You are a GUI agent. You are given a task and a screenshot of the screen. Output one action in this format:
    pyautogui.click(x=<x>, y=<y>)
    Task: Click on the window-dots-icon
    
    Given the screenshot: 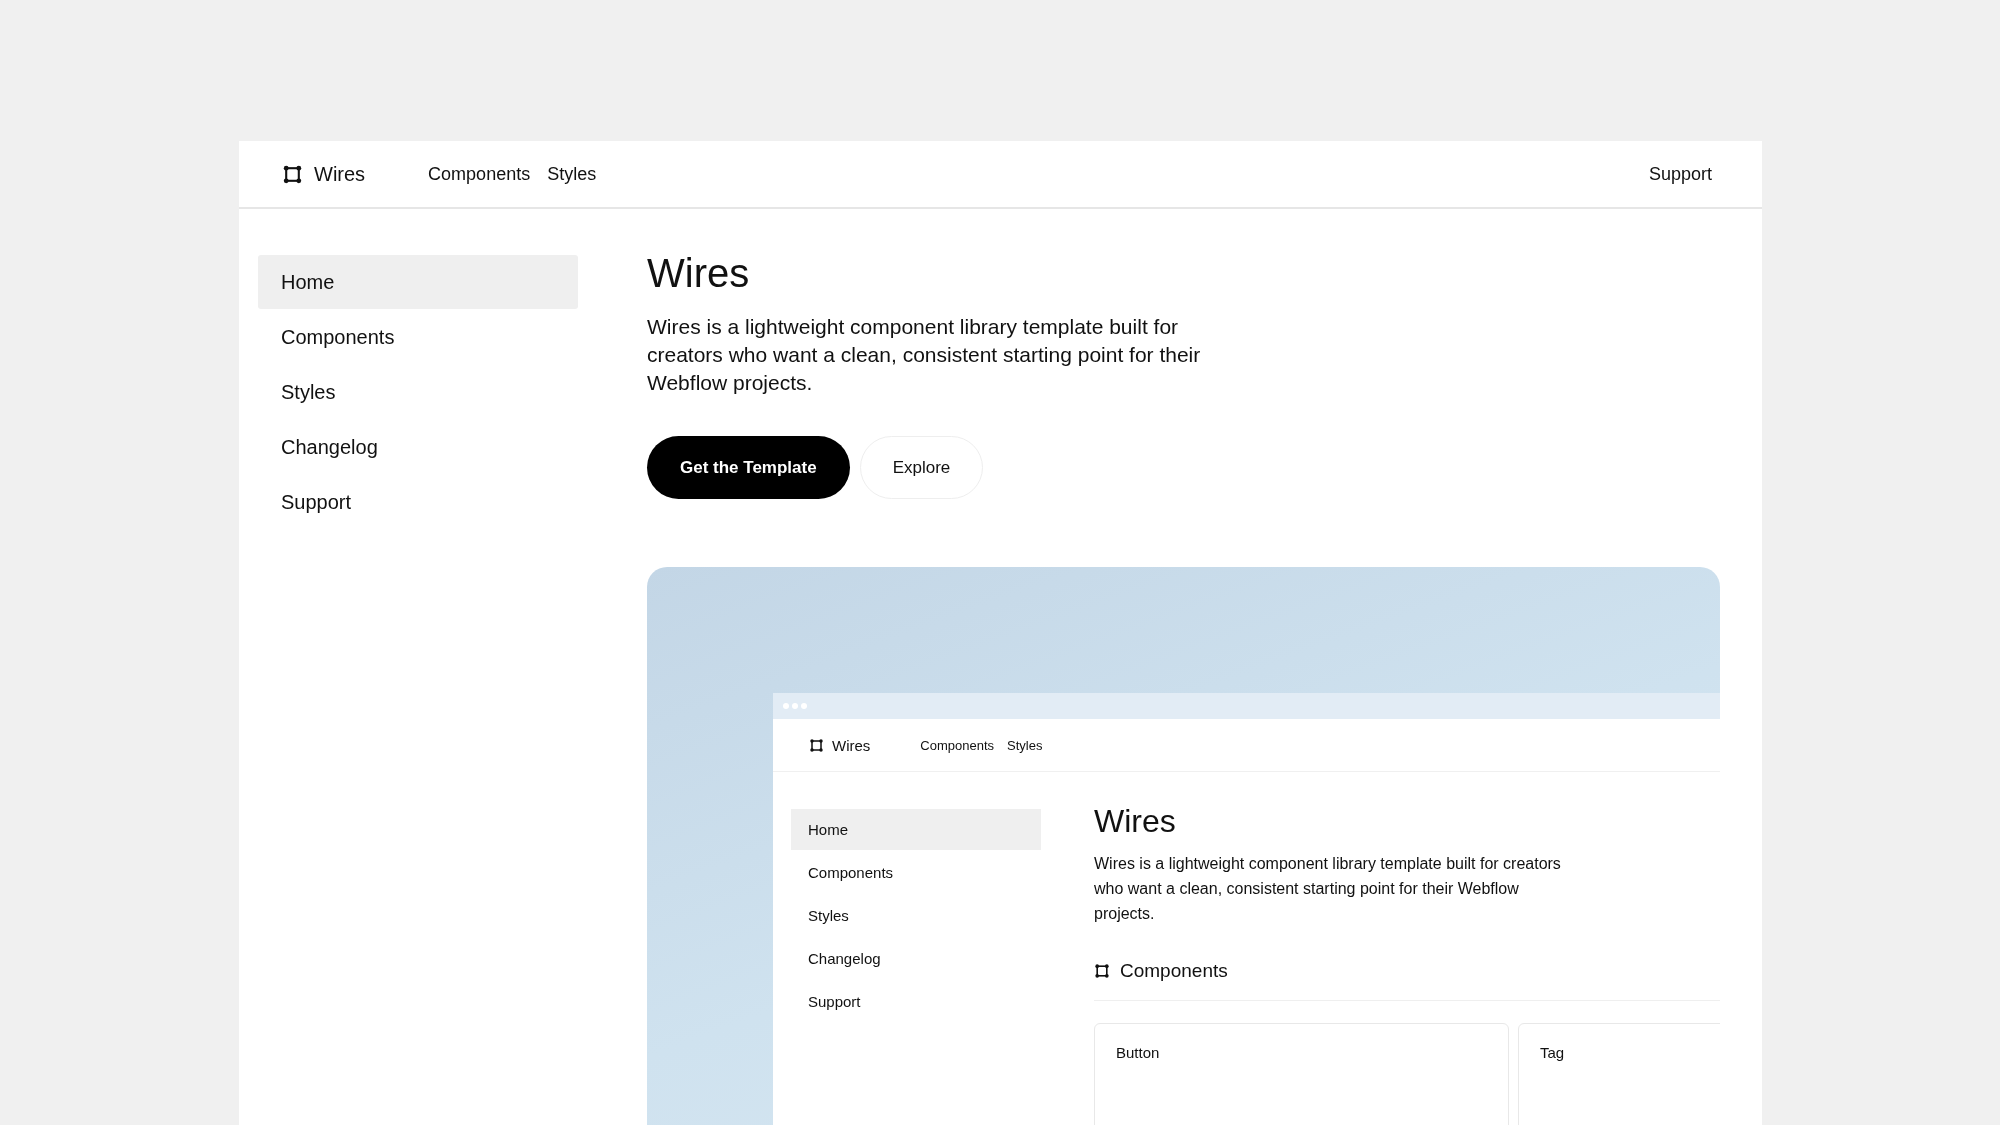 What is the action you would take?
    pyautogui.click(x=795, y=706)
    